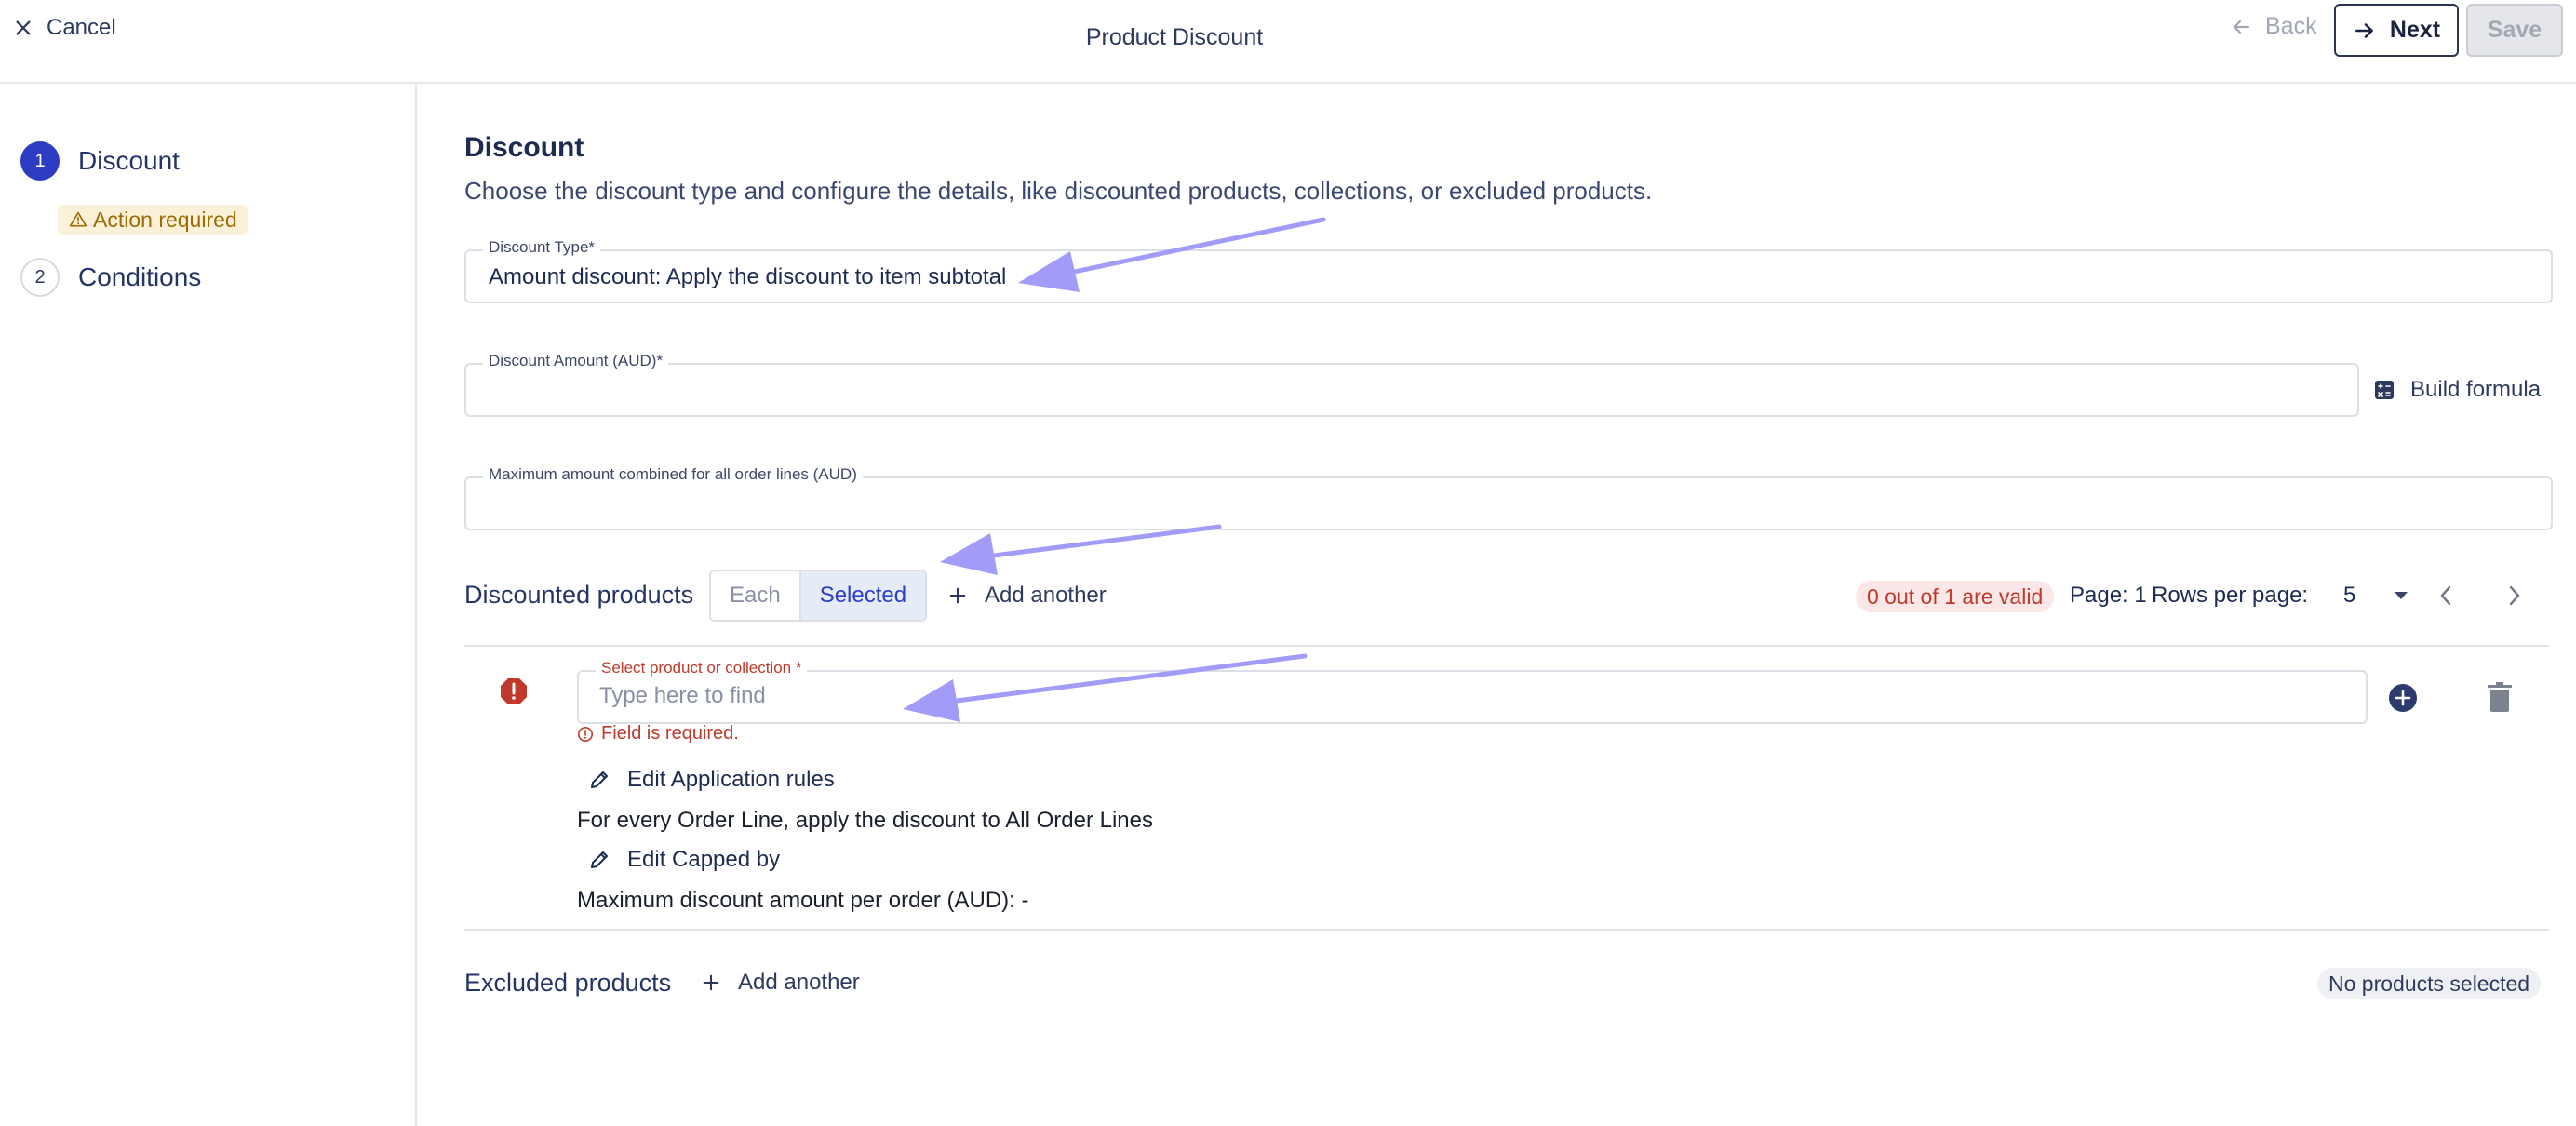 The width and height of the screenshot is (2576, 1126). I want to click on field-label: Select product or collection *, so click(702, 668).